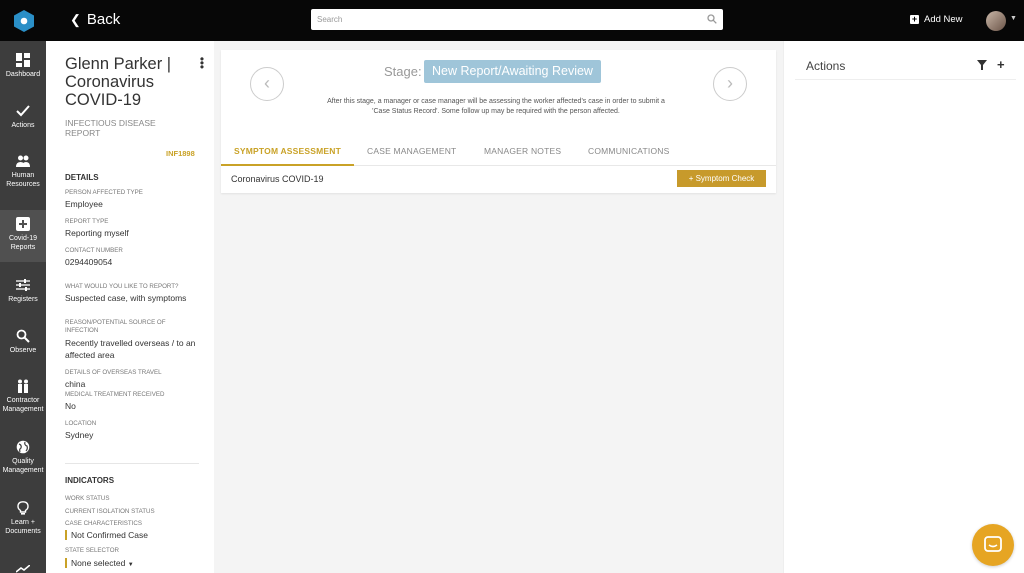 The image size is (1024, 573). Describe the element at coordinates (23, 125) in the screenshot. I see `nav-item-label: Actions` at that location.